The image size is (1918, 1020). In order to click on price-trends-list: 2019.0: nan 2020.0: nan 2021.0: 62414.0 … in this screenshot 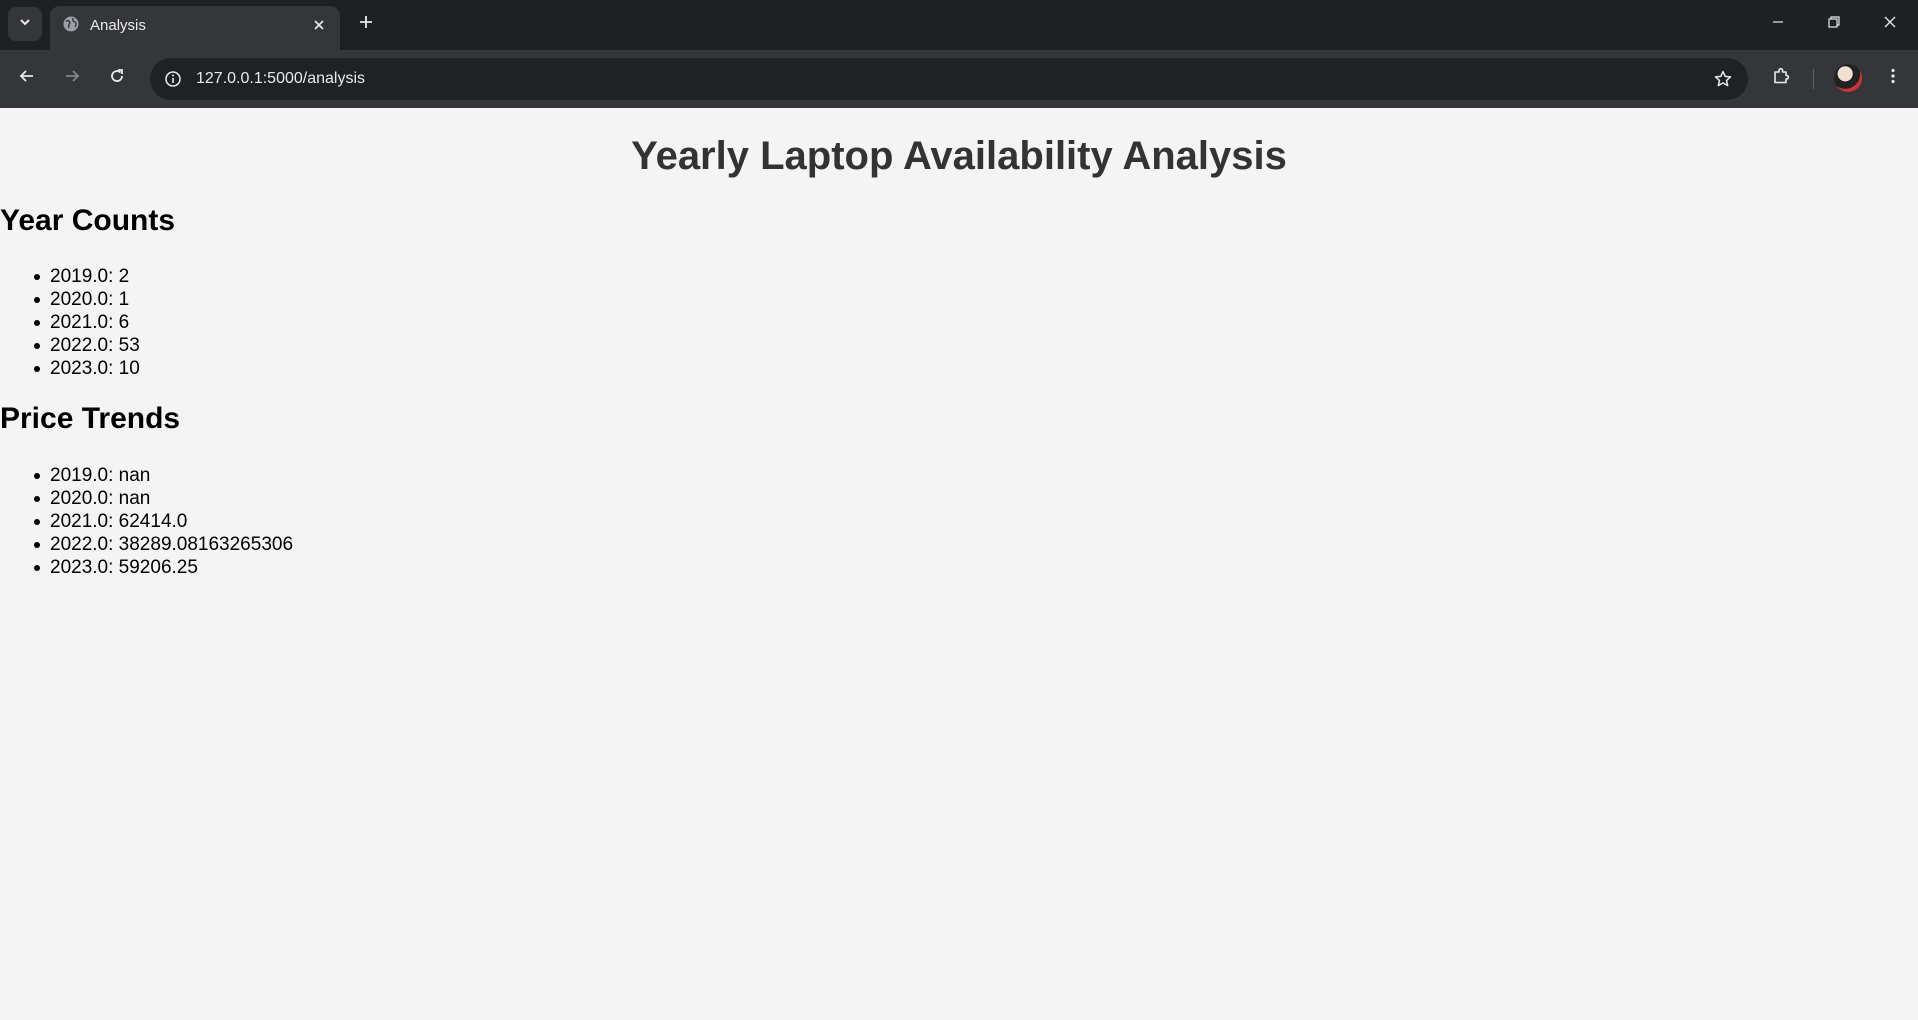, I will do `click(160, 521)`.